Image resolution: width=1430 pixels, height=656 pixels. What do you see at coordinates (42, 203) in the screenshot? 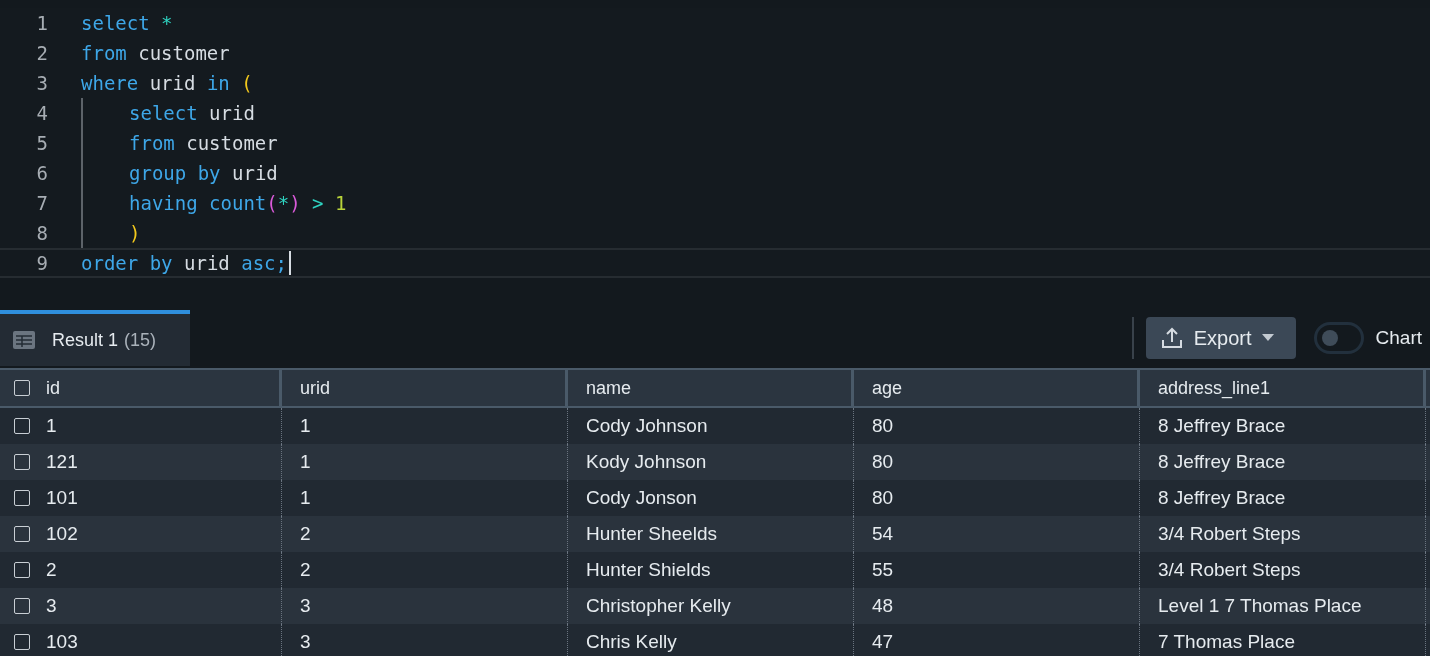
I see `line-number: 7` at bounding box center [42, 203].